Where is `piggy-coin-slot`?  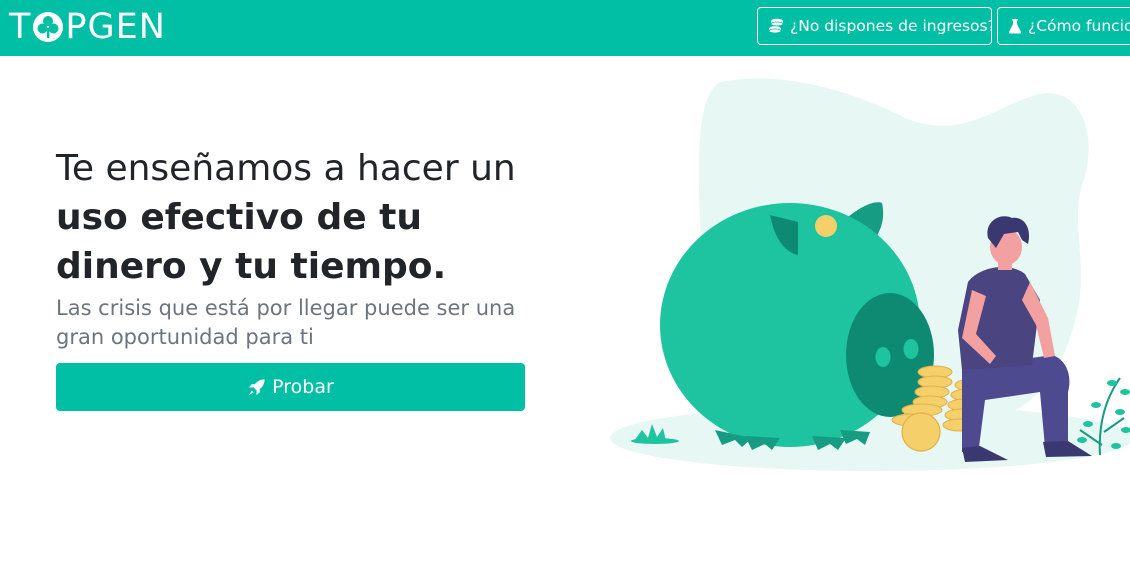 piggy-coin-slot is located at coordinates (826, 226).